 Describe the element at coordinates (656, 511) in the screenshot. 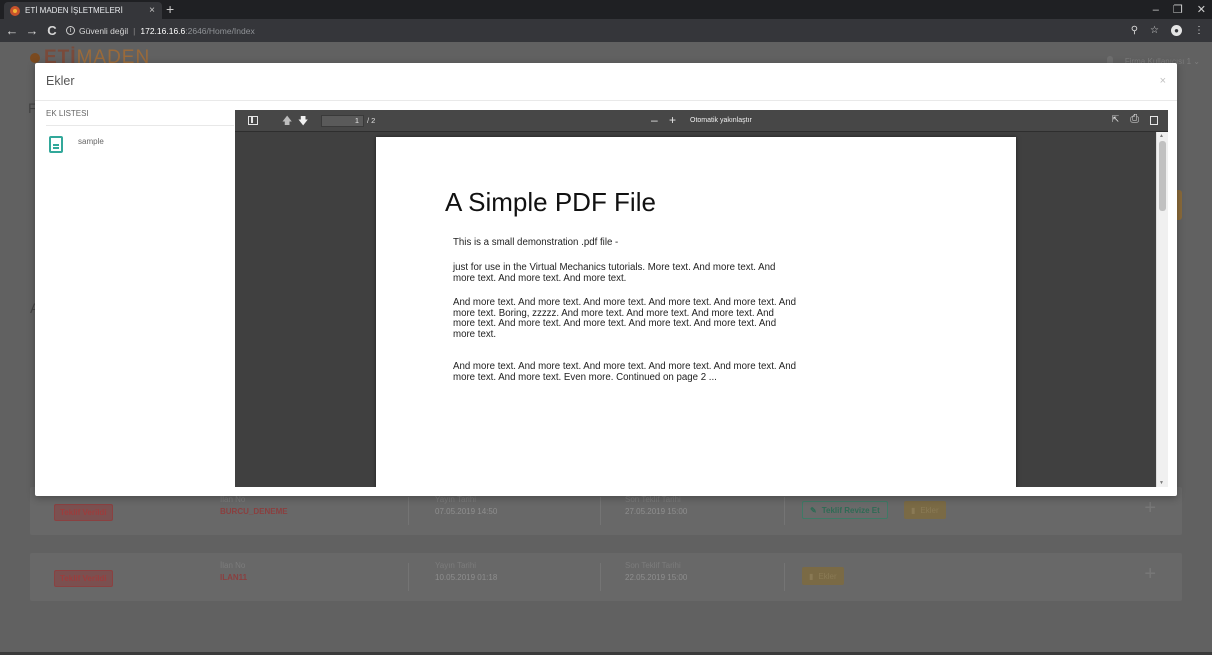

I see `son-teklif-value: 27.05.2019 15:00` at that location.